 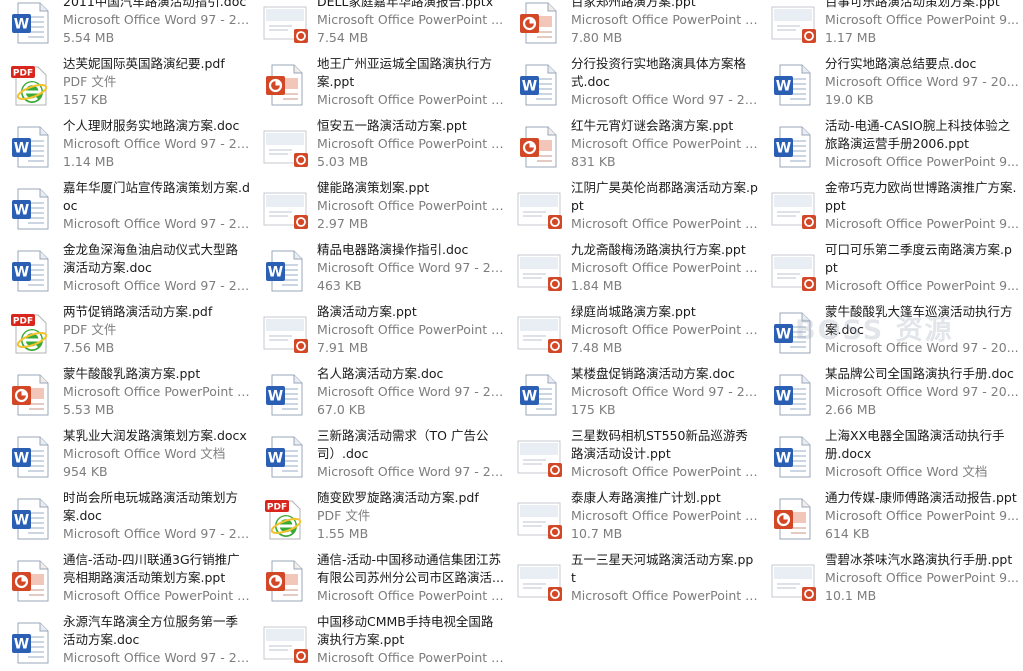 I want to click on file-size: 7.54 MB, so click(x=343, y=37).